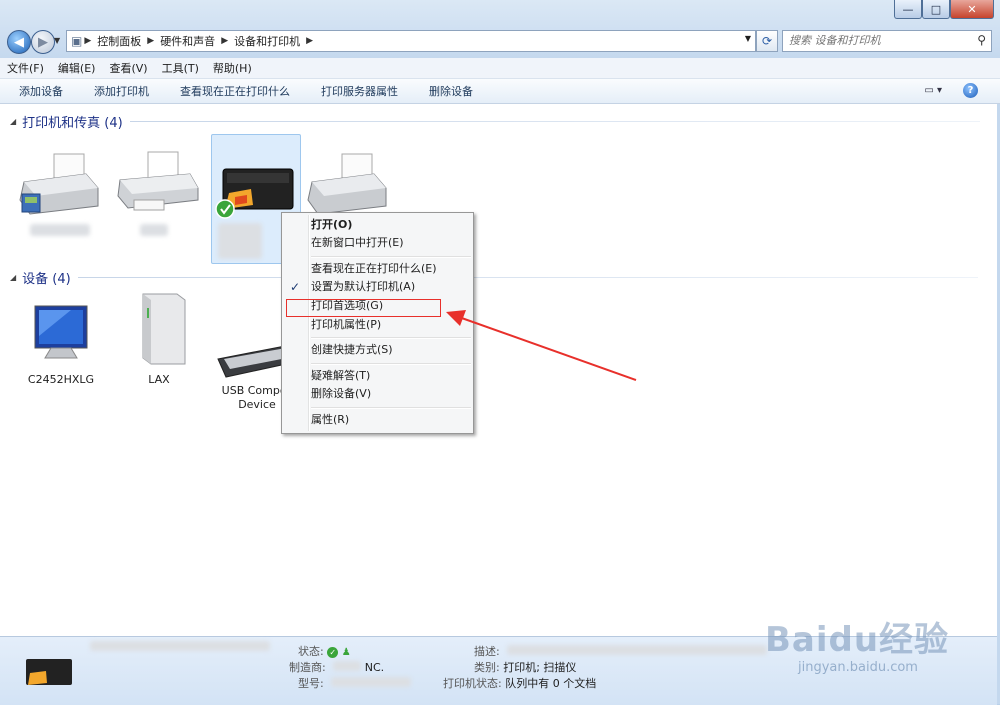  I want to click on add-device-button: 添加设备, so click(37, 91).